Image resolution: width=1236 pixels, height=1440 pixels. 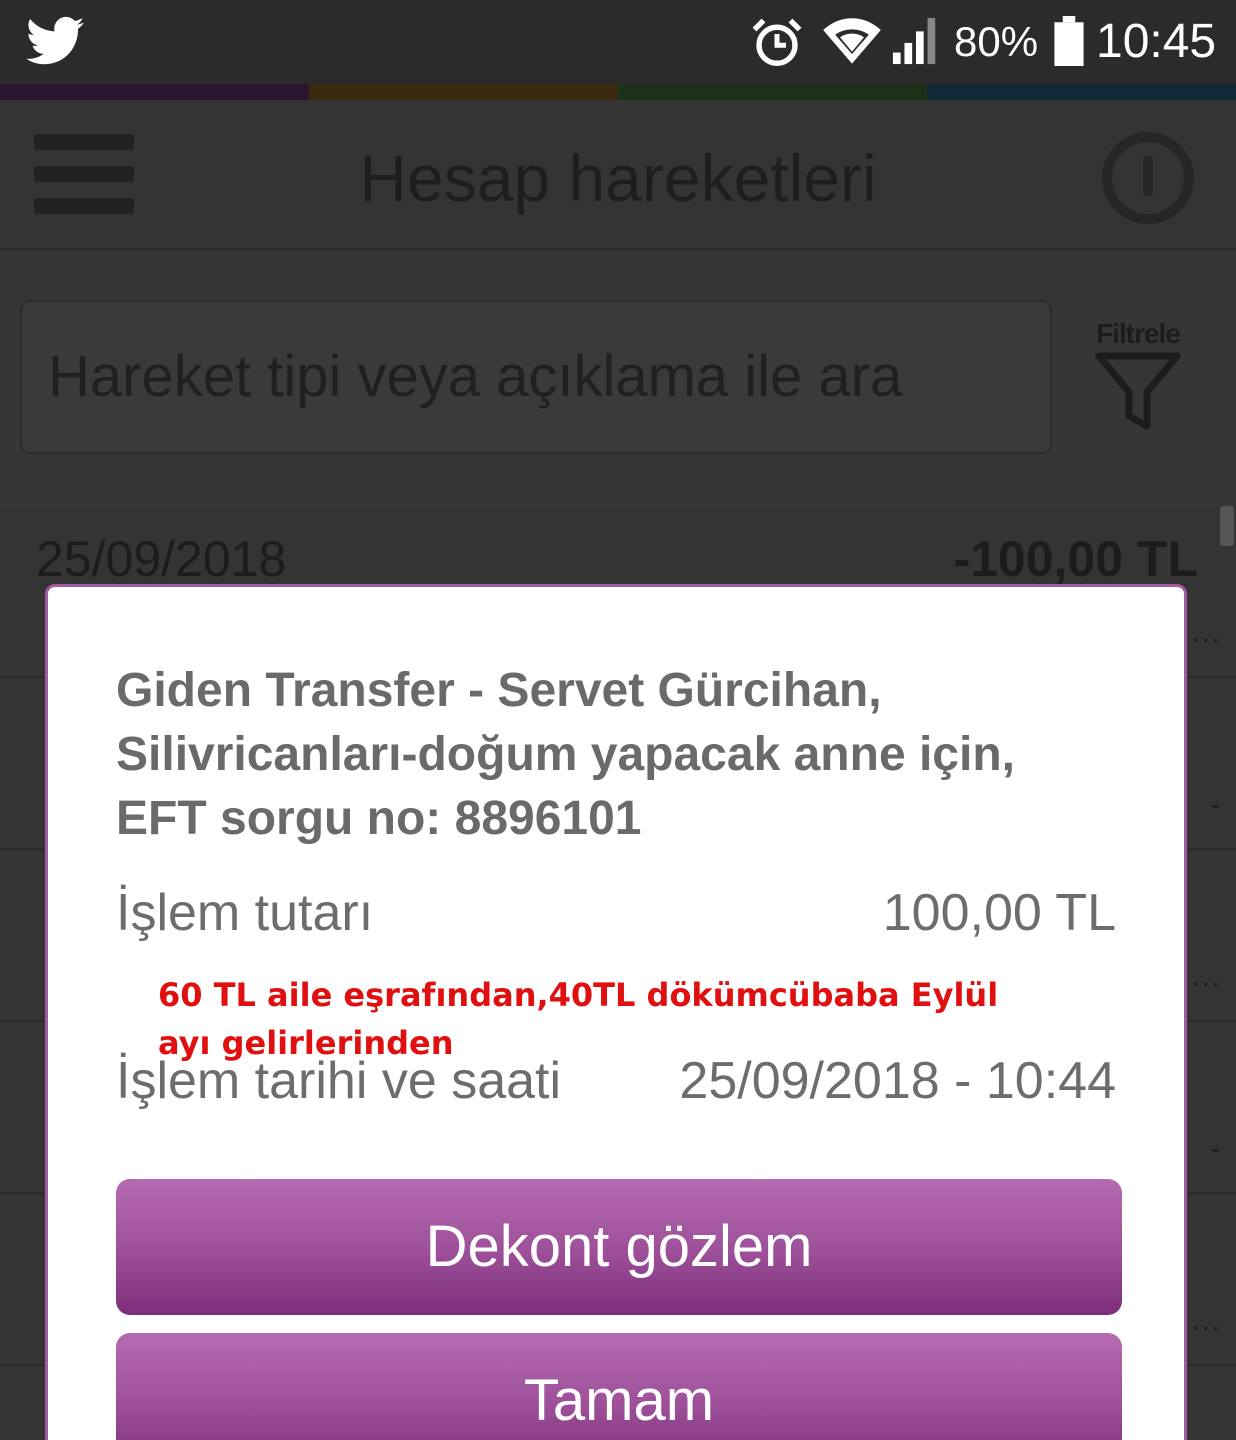 What do you see at coordinates (999, 913) in the screenshot?
I see `amount-value: 100,00 TL` at bounding box center [999, 913].